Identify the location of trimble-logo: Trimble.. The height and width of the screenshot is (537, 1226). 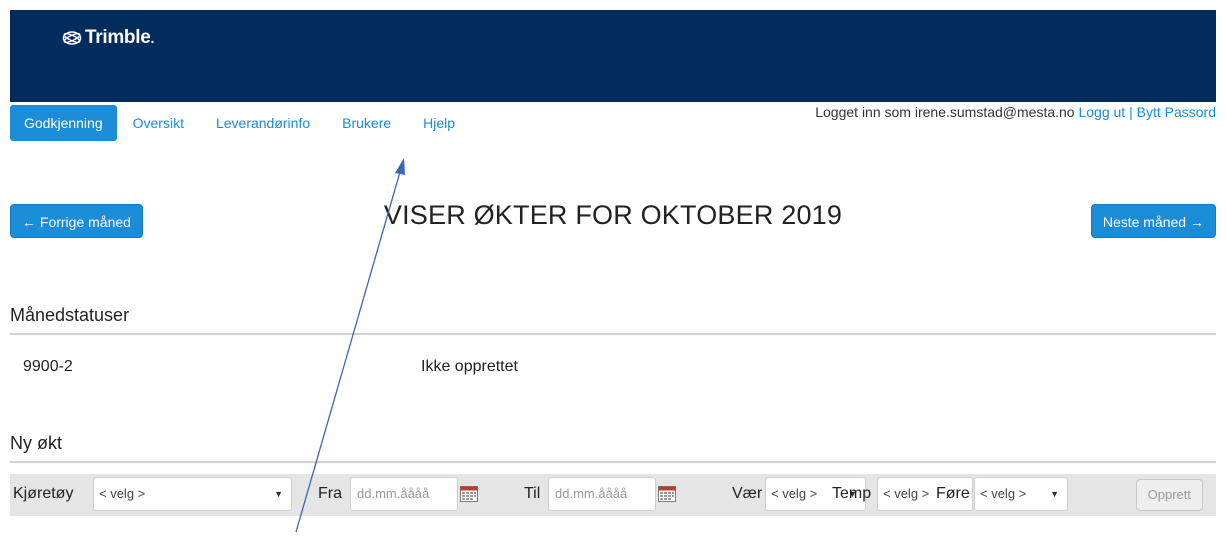
(108, 38).